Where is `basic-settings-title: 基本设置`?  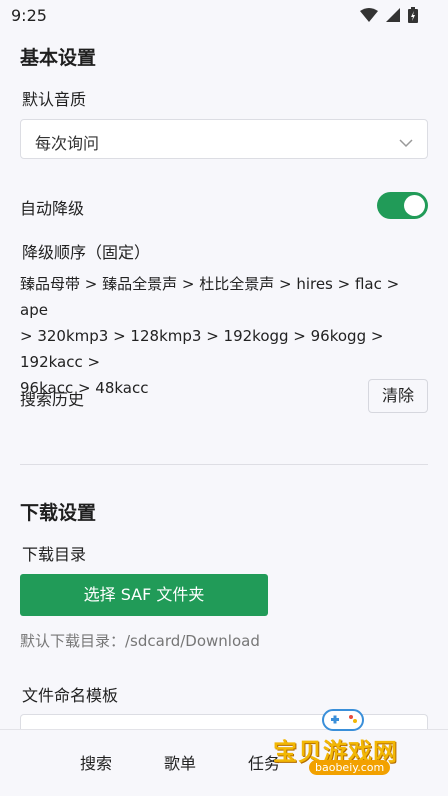 basic-settings-title: 基本设置 is located at coordinates (58, 58).